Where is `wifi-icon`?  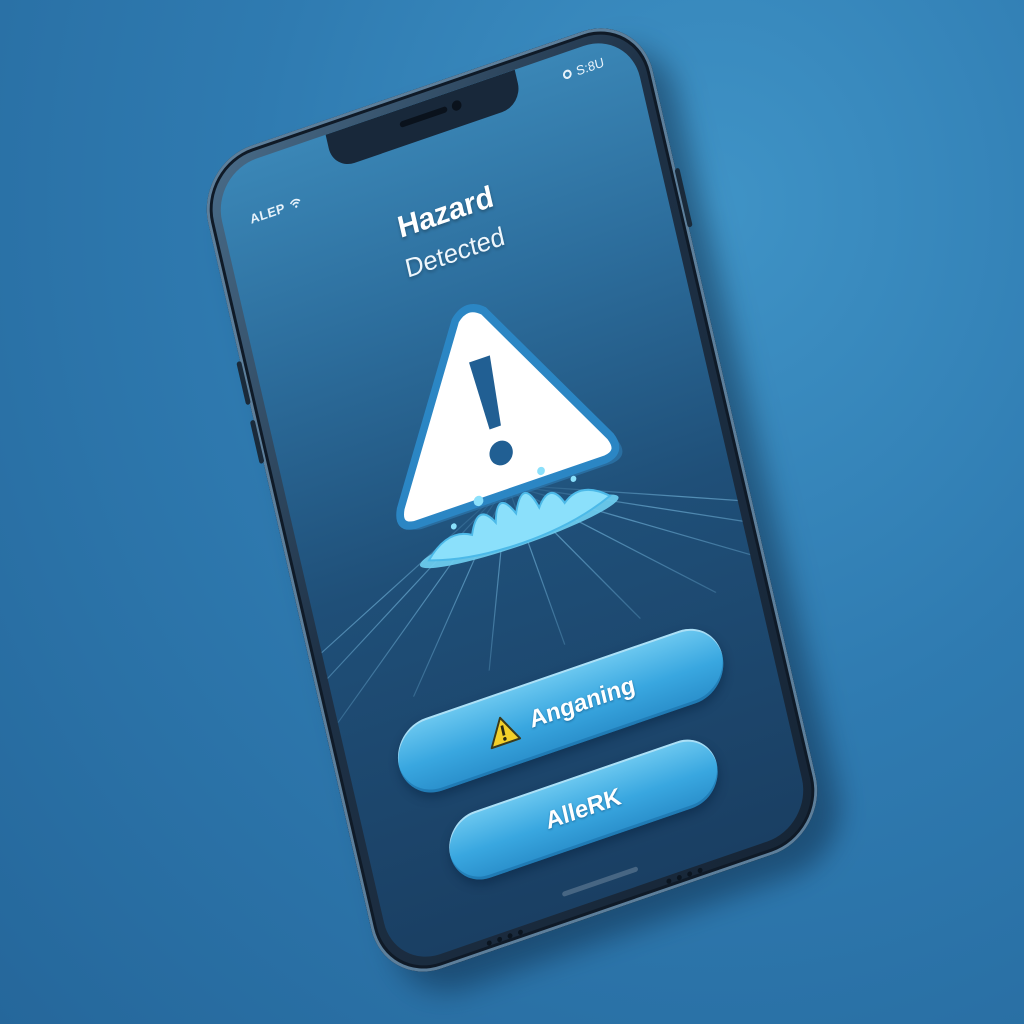 wifi-icon is located at coordinates (295, 204).